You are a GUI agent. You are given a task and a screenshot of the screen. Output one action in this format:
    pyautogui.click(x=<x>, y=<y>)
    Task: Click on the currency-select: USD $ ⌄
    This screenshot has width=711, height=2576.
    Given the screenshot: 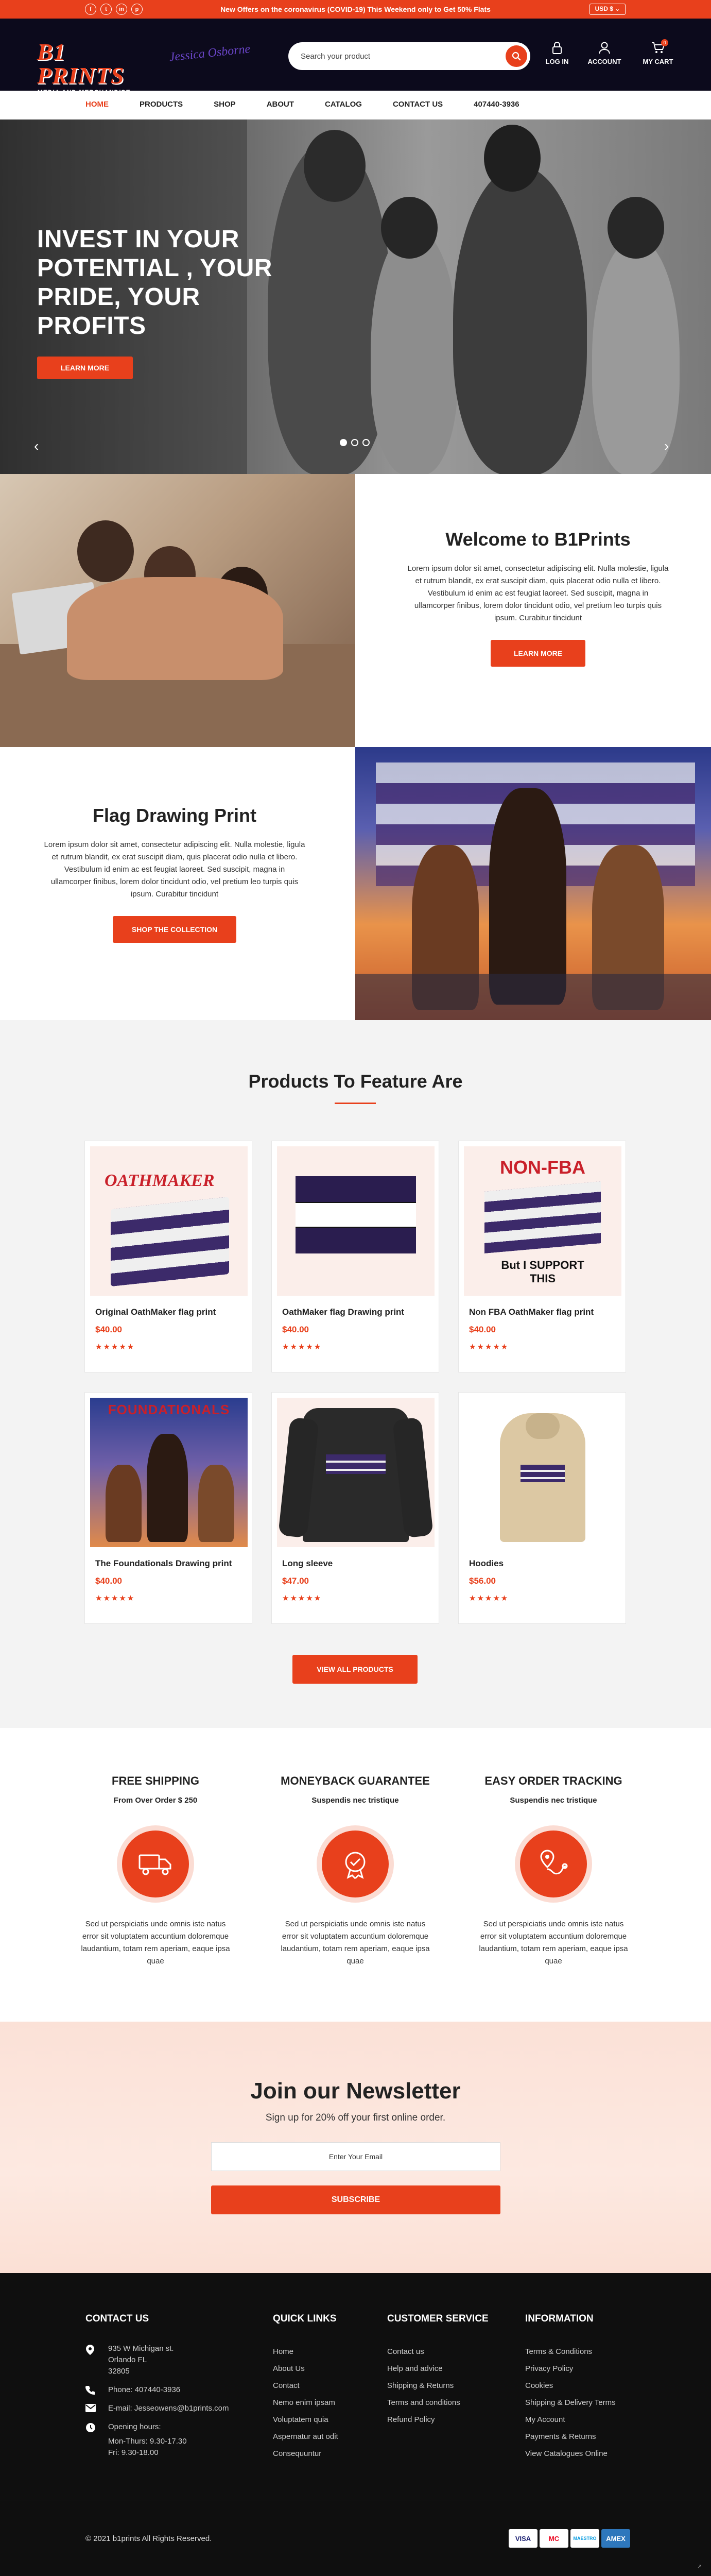 What is the action you would take?
    pyautogui.click(x=607, y=9)
    